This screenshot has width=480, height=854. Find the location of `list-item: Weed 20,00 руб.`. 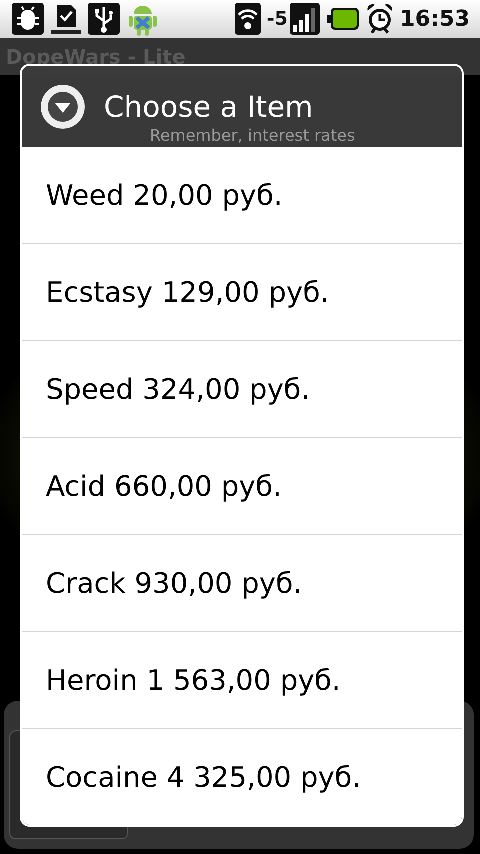

list-item: Weed 20,00 руб. is located at coordinates (242, 195).